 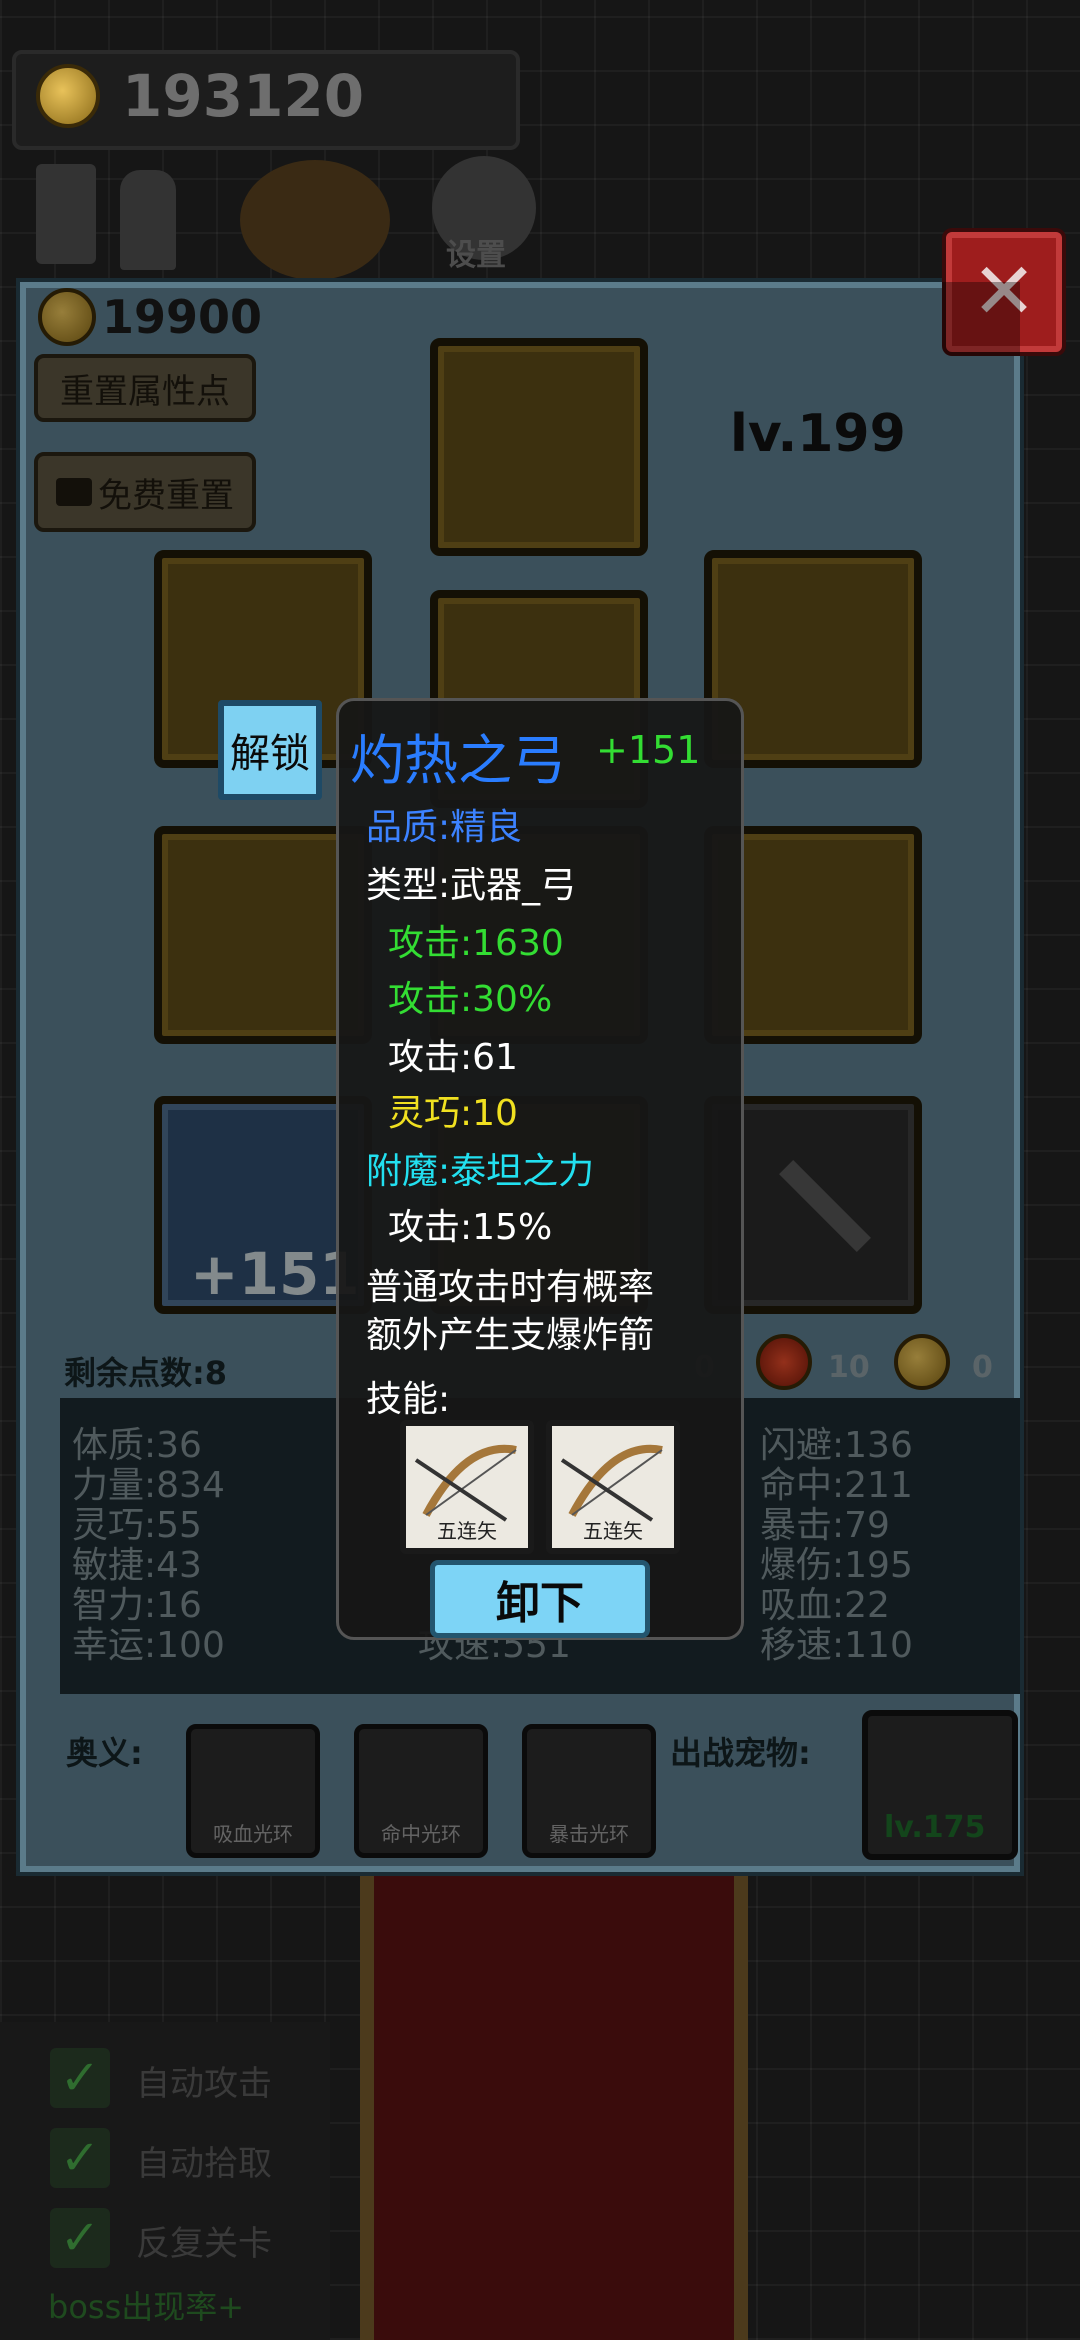 What do you see at coordinates (467, 1531) in the screenshot?
I see `skill-1-label: 五连矢` at bounding box center [467, 1531].